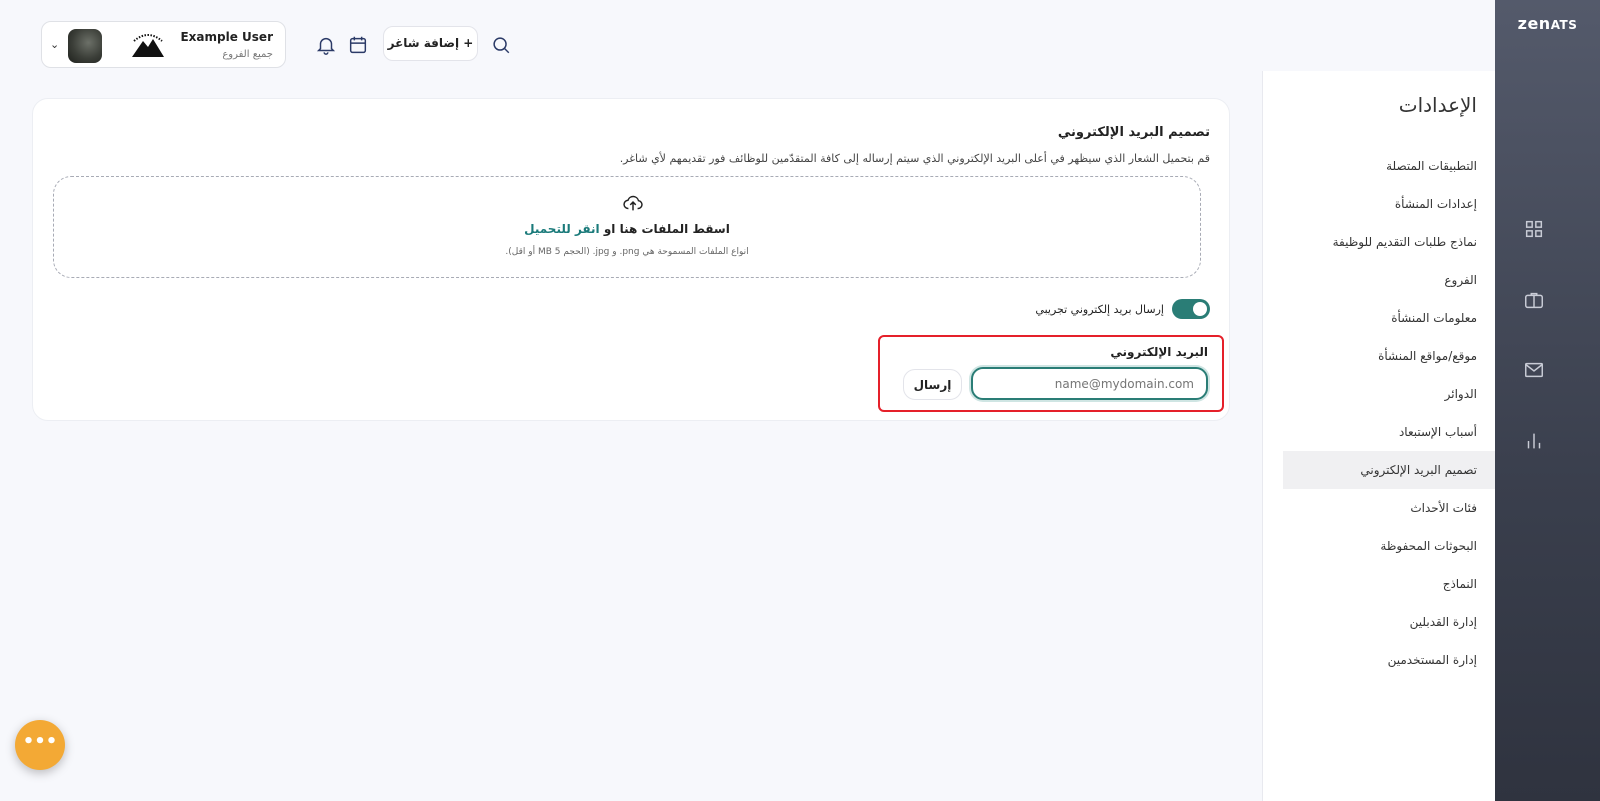 The image size is (1600, 801). I want to click on grid-icon, so click(1534, 229).